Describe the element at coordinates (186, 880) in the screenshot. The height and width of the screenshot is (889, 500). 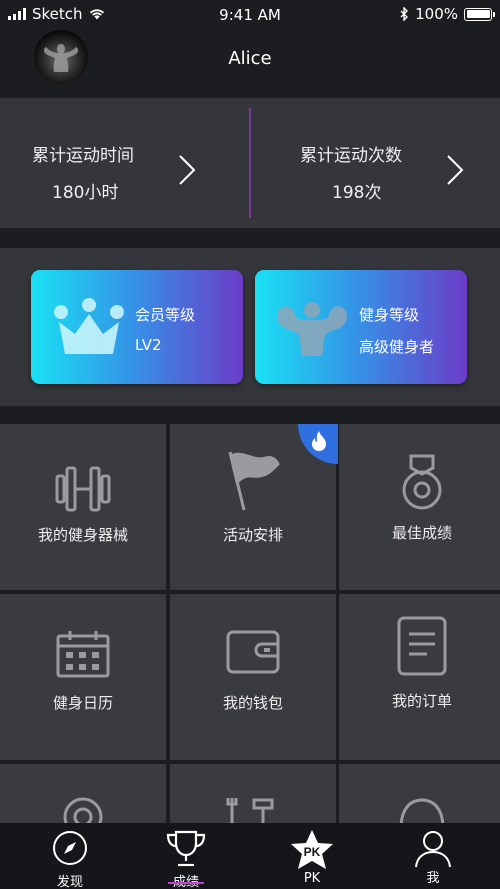
I see `tab-label: 成绩` at that location.